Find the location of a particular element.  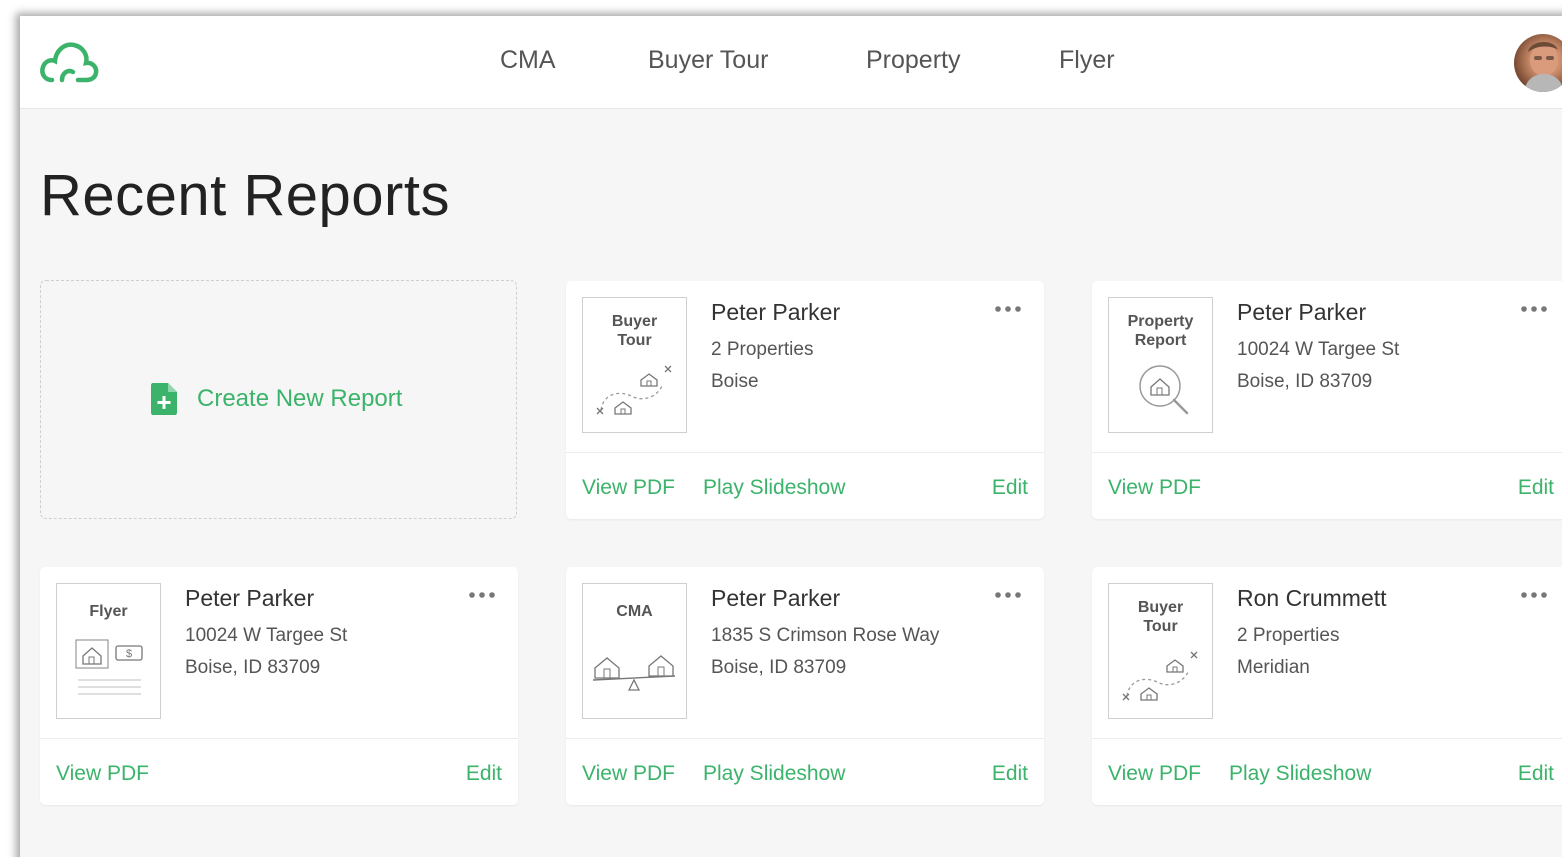

report-thumbnail: CMA is located at coordinates (634, 651).